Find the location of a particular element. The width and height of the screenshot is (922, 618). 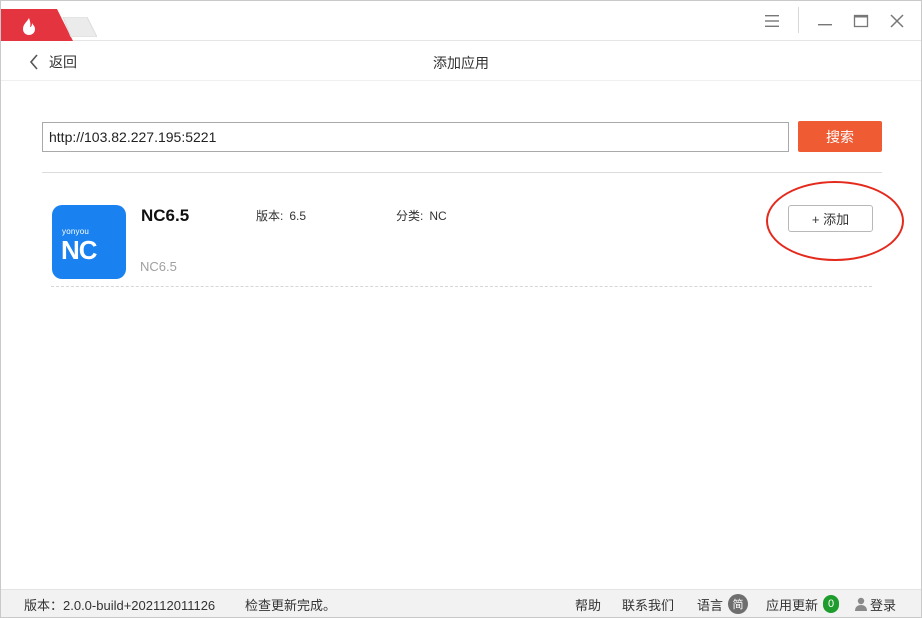

maximize-icon is located at coordinates (861, 21).